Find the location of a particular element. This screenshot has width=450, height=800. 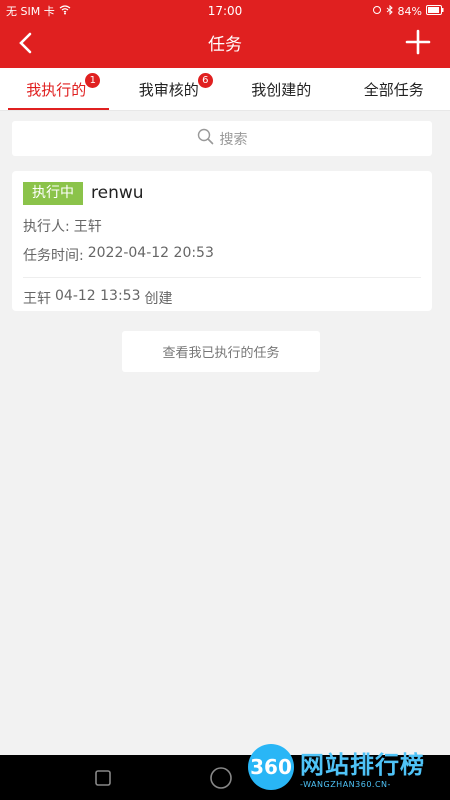

tab-bar: 我执行的 1 我审核的 6 我创建的 全部任务 is located at coordinates (225, 89).